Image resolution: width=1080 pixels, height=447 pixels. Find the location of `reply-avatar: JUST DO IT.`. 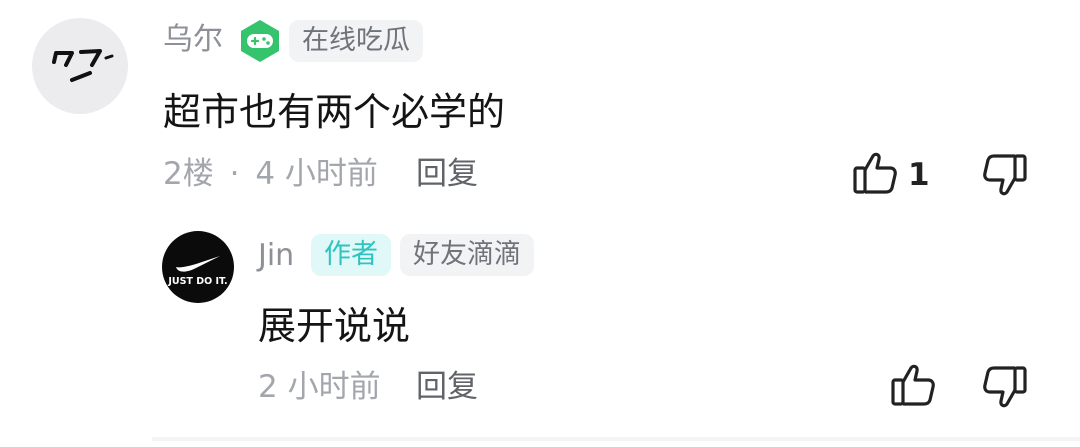

reply-avatar: JUST DO IT. is located at coordinates (198, 267).